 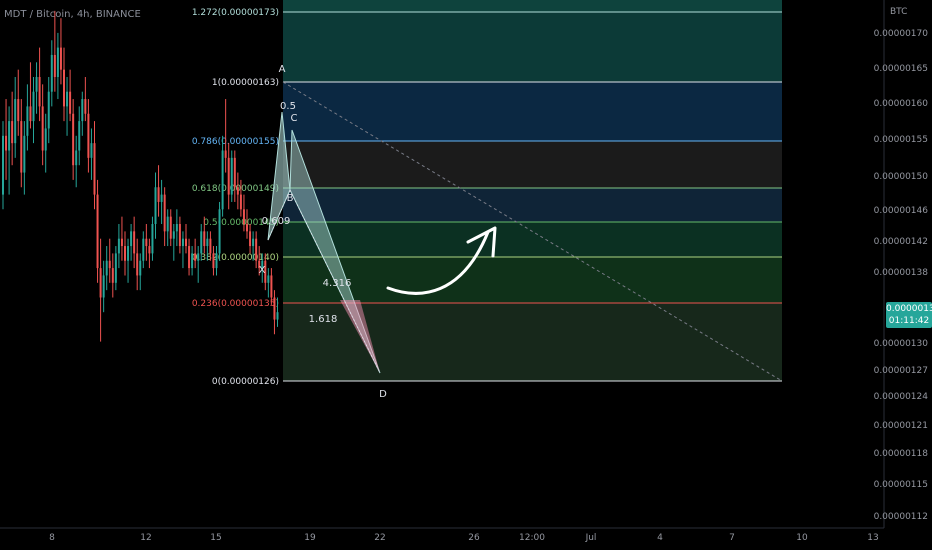 What do you see at coordinates (901, 140) in the screenshot?
I see `y-tick-label: 0.00000155` at bounding box center [901, 140].